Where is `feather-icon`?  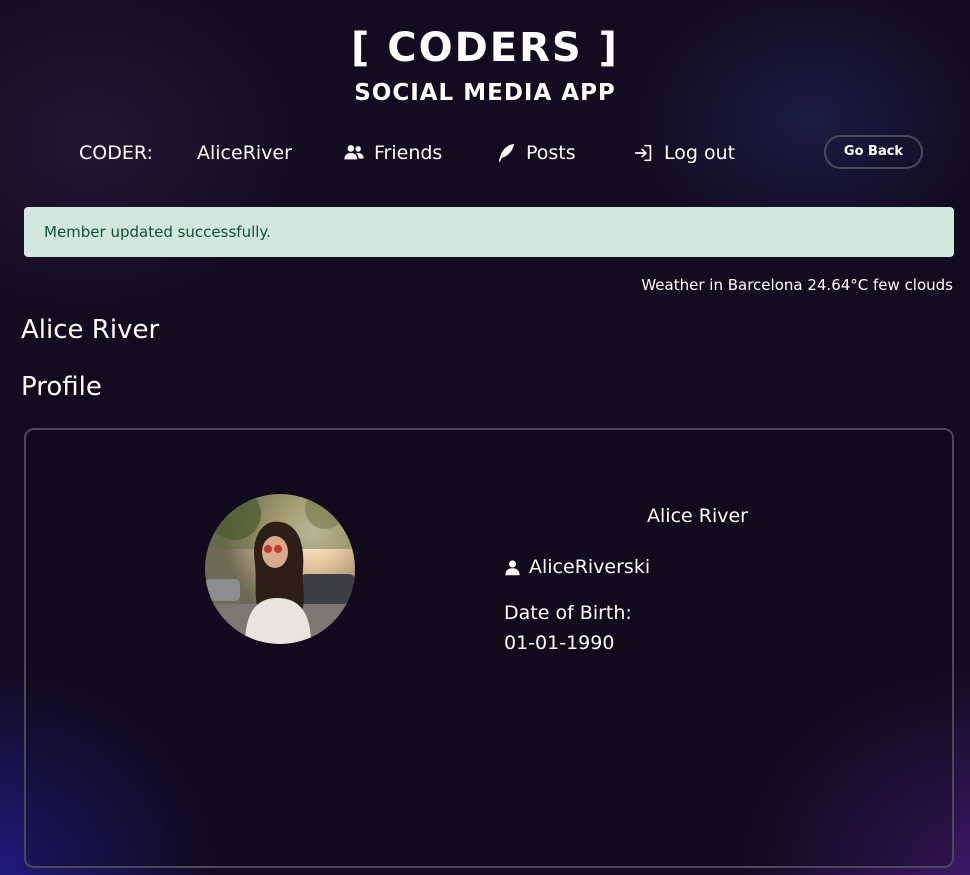 feather-icon is located at coordinates (506, 152).